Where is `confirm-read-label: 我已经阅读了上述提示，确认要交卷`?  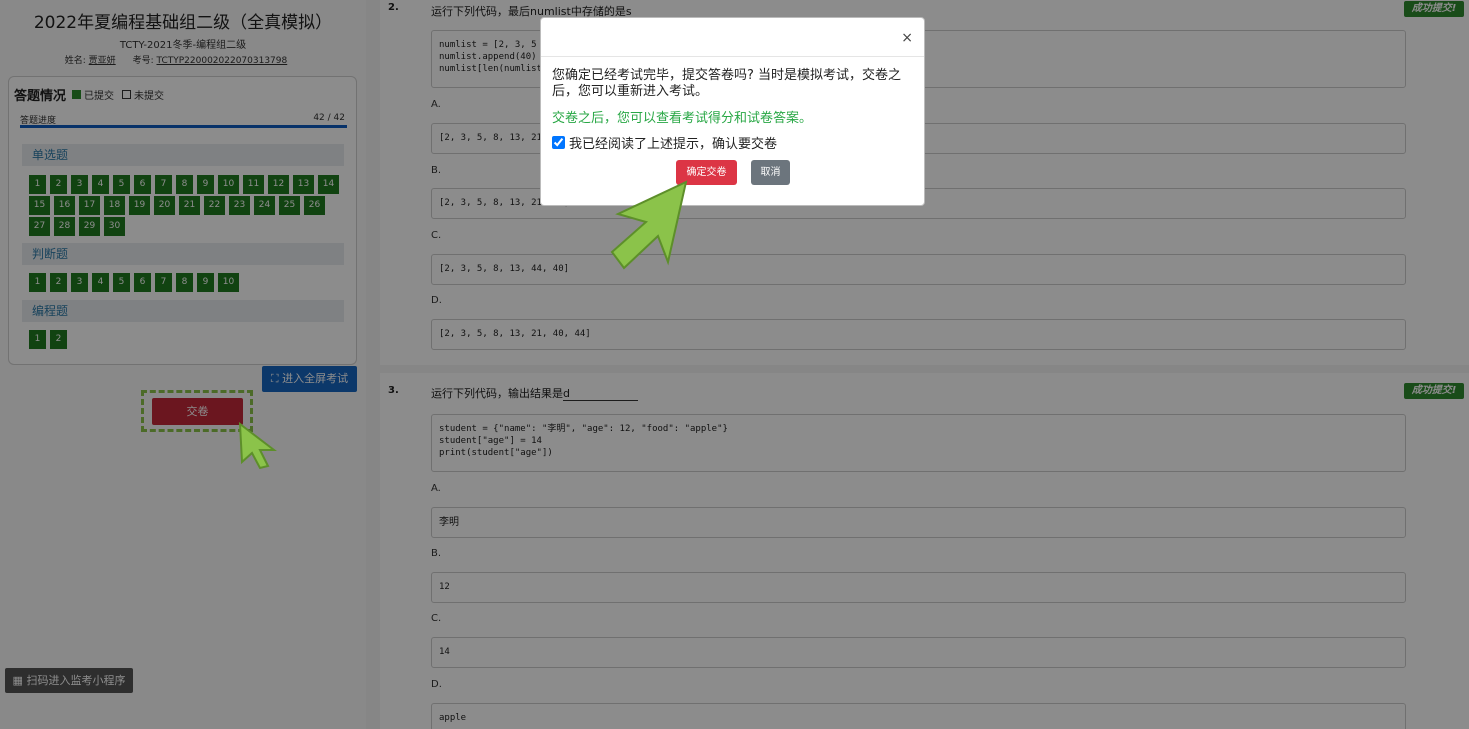 confirm-read-label: 我已经阅读了上述提示，确认要交卷 is located at coordinates (673, 144).